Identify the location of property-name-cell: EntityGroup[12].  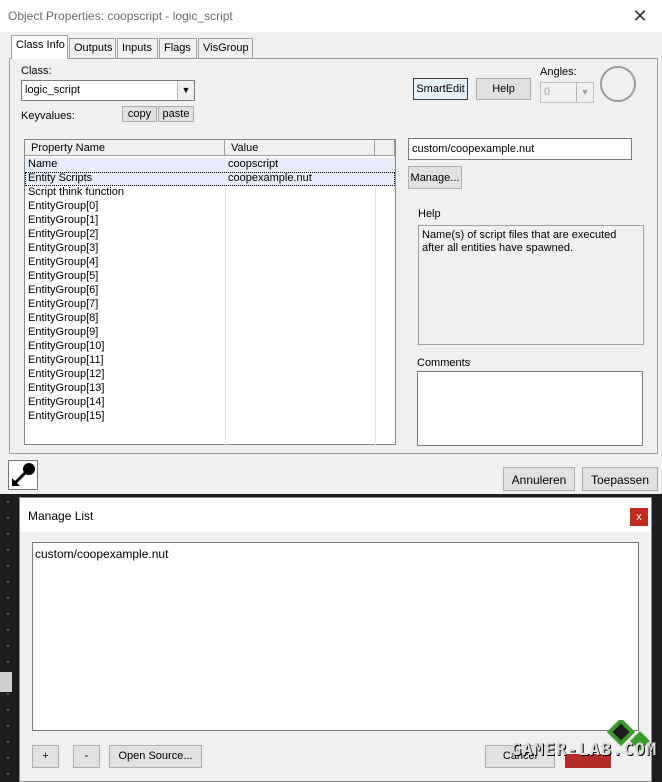
(66, 374).